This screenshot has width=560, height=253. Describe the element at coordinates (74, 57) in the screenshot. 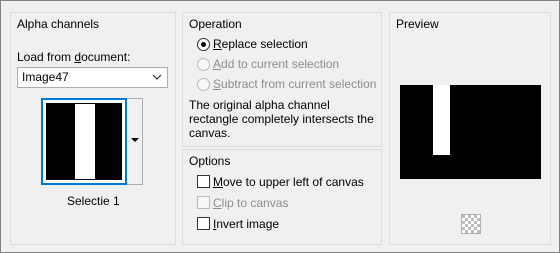

I see `load-from-document-label: Load from document:` at that location.